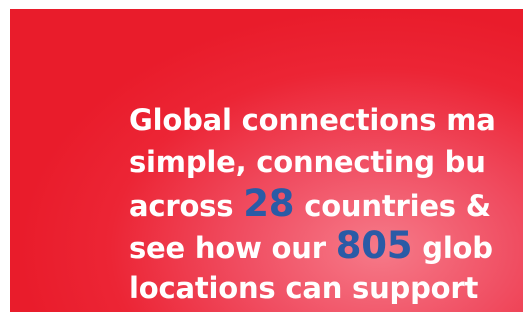  I want to click on headline-line-5: locations can support, so click(304, 288).